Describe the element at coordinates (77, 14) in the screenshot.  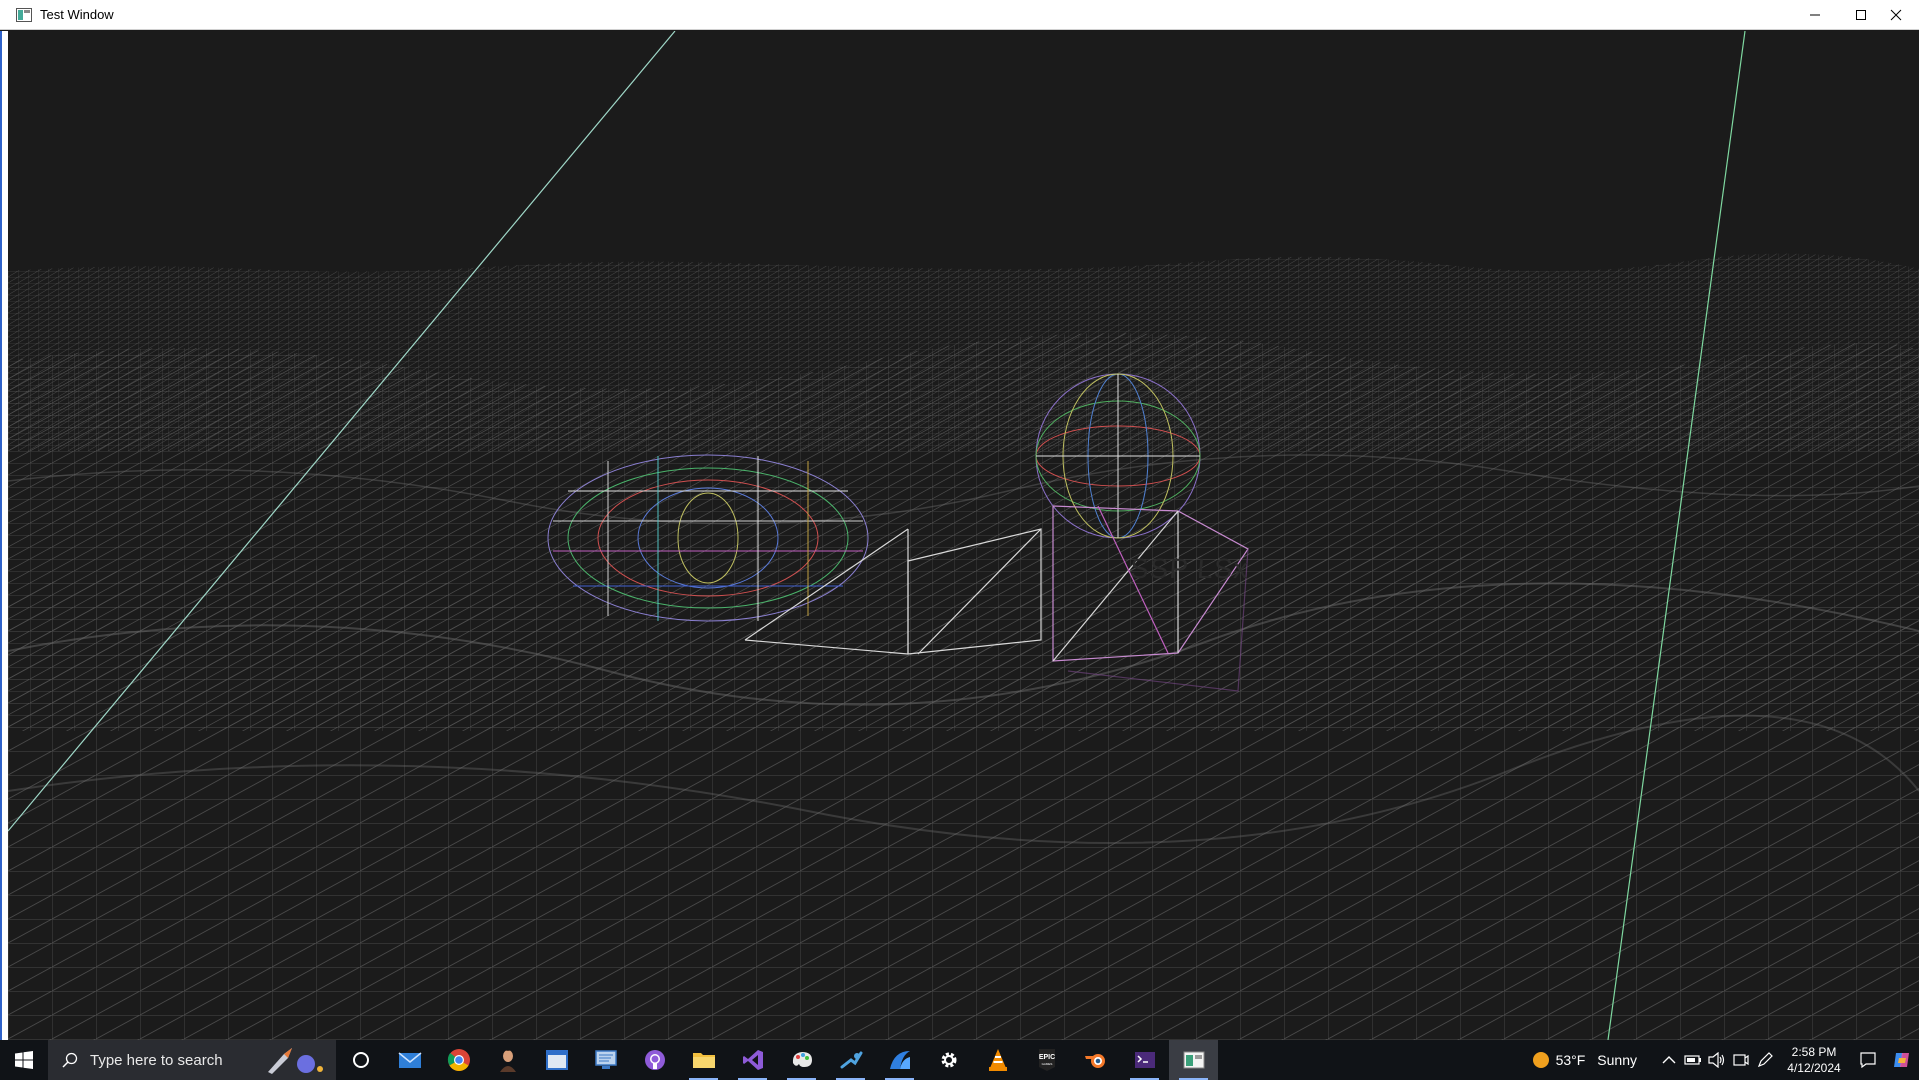
I see `window-title: Test Window` at that location.